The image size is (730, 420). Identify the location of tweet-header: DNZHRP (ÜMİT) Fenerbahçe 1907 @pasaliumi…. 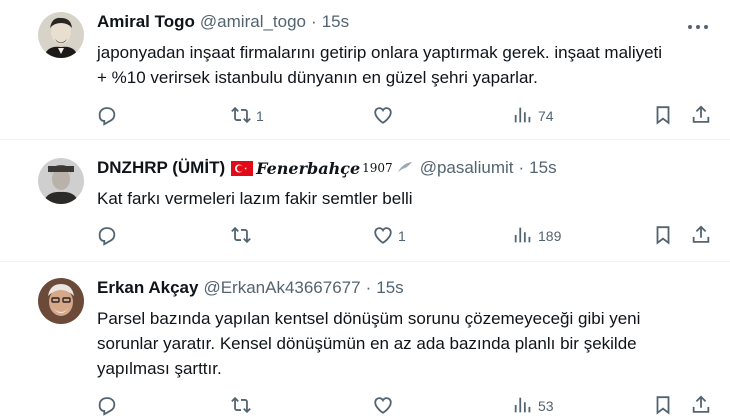
(327, 168).